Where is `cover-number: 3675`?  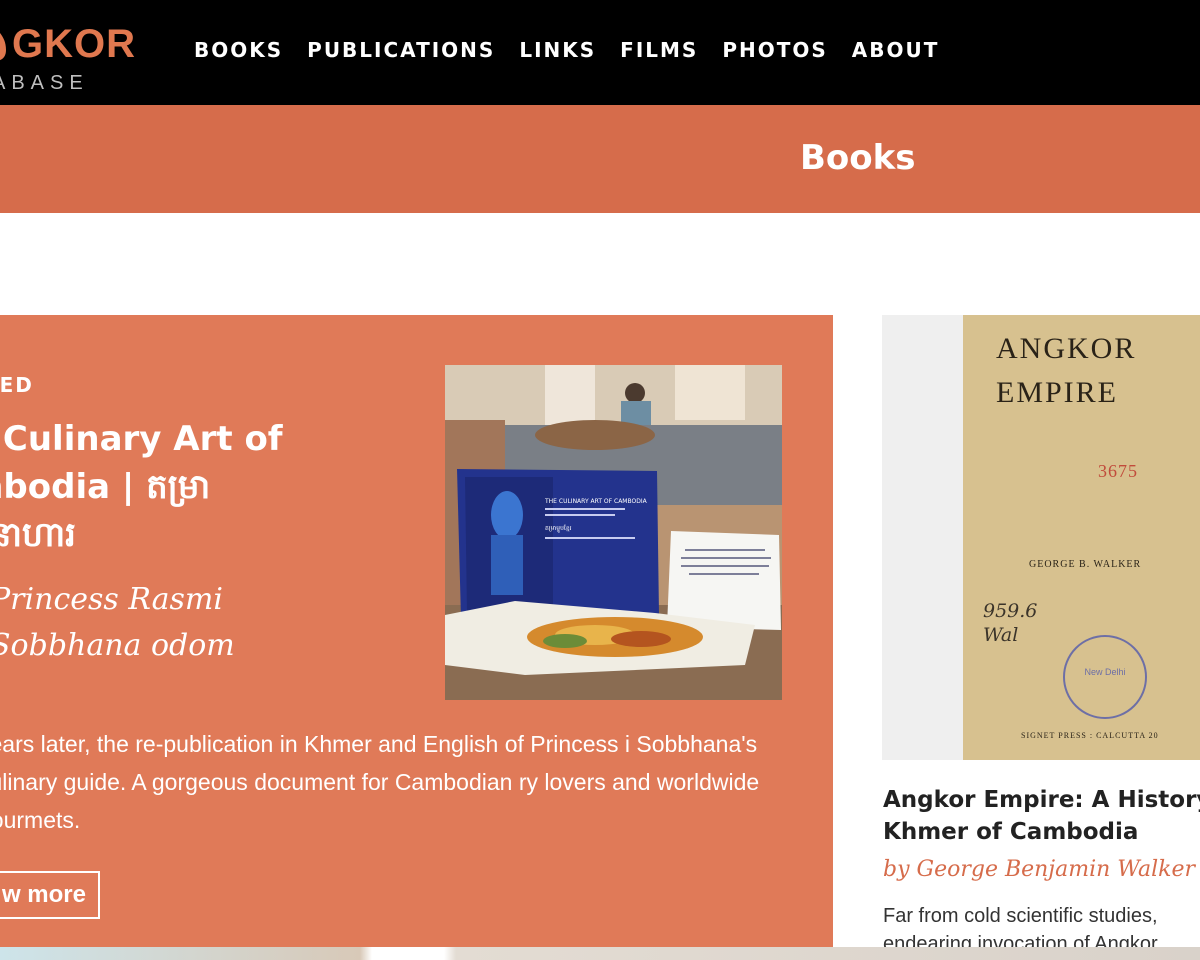
cover-number: 3675 is located at coordinates (1118, 471).